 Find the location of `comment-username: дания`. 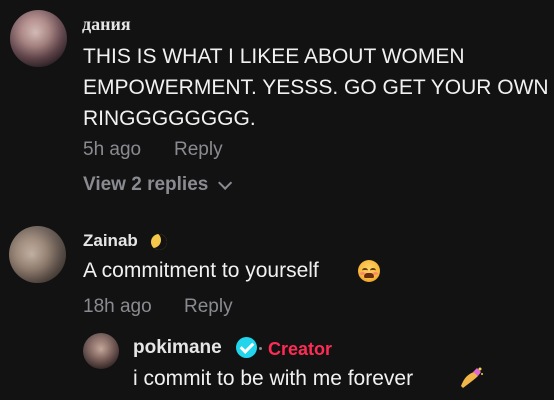

comment-username: дания is located at coordinates (106, 24).